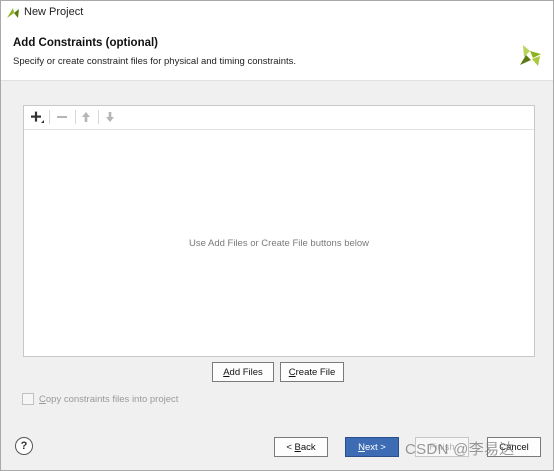 Image resolution: width=554 pixels, height=471 pixels. I want to click on create-file-button: Create File, so click(312, 372).